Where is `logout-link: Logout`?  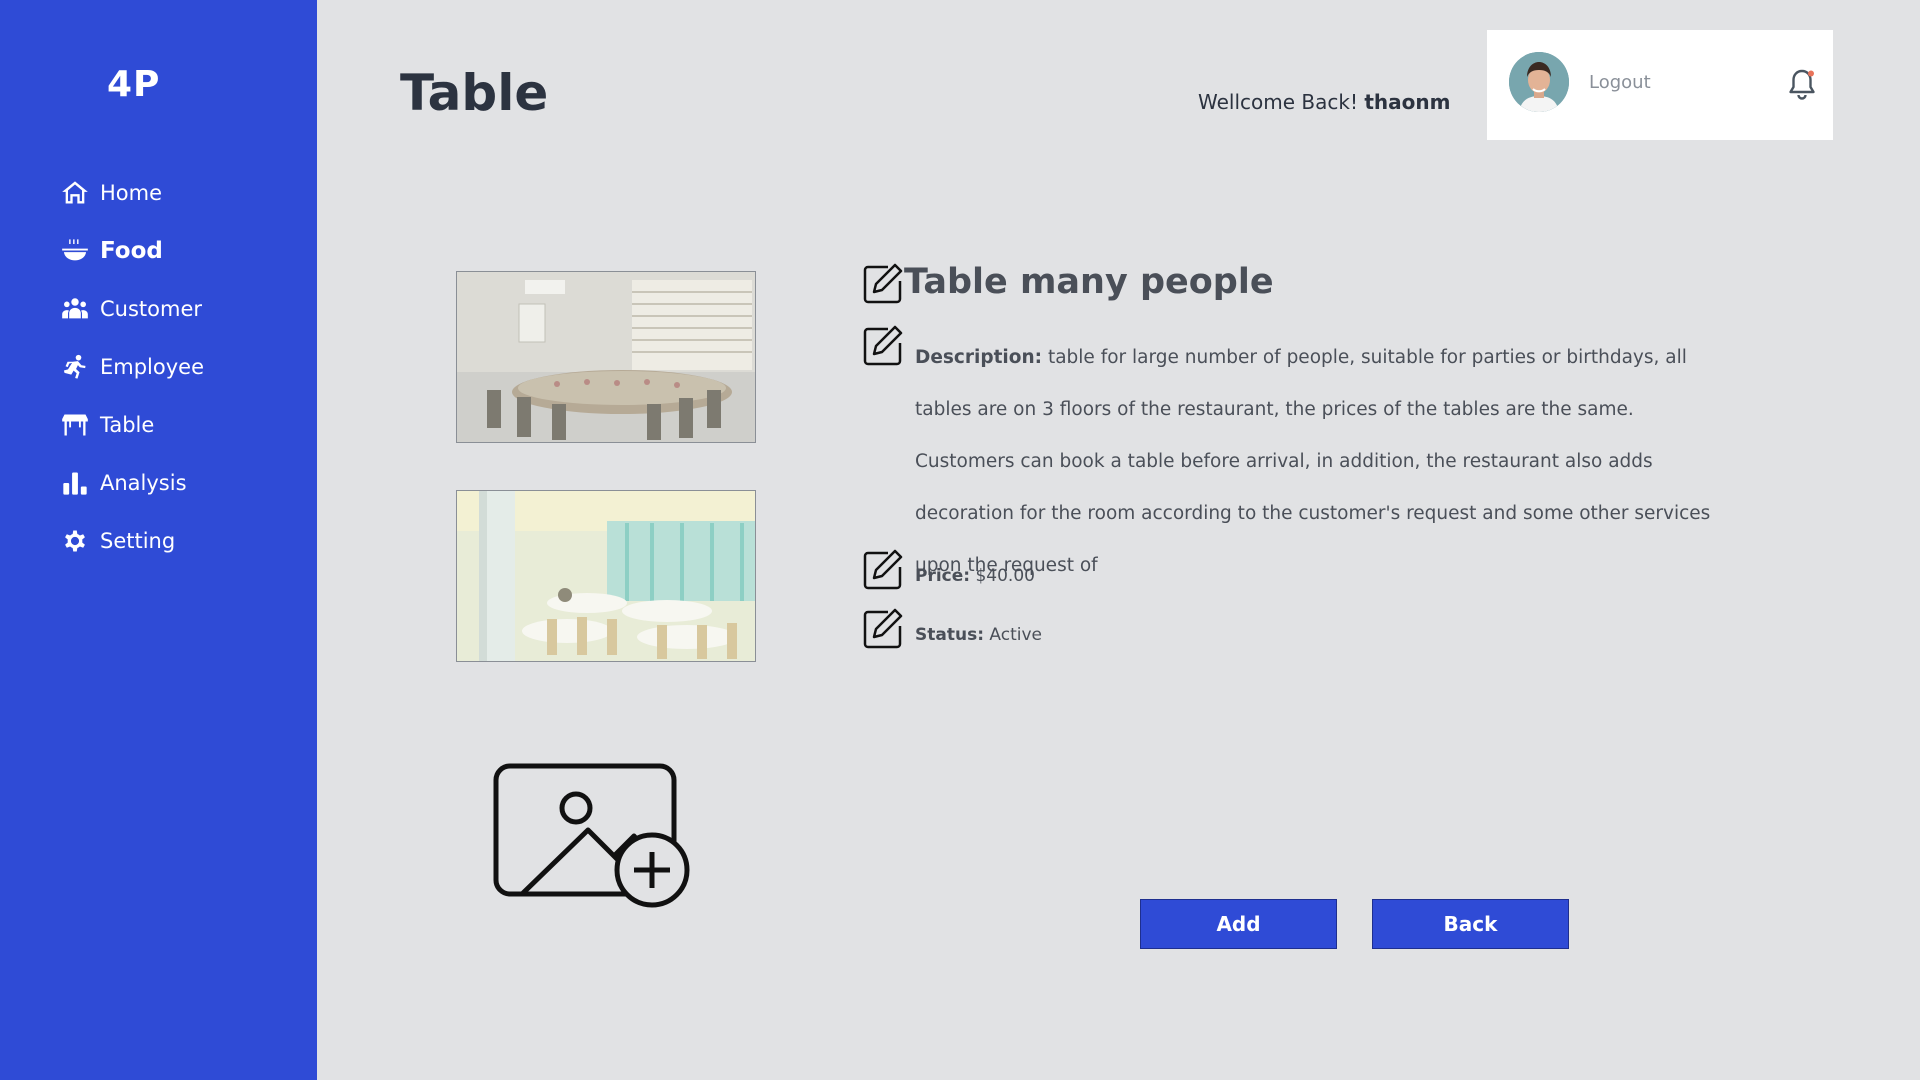 logout-link: Logout is located at coordinates (1620, 82).